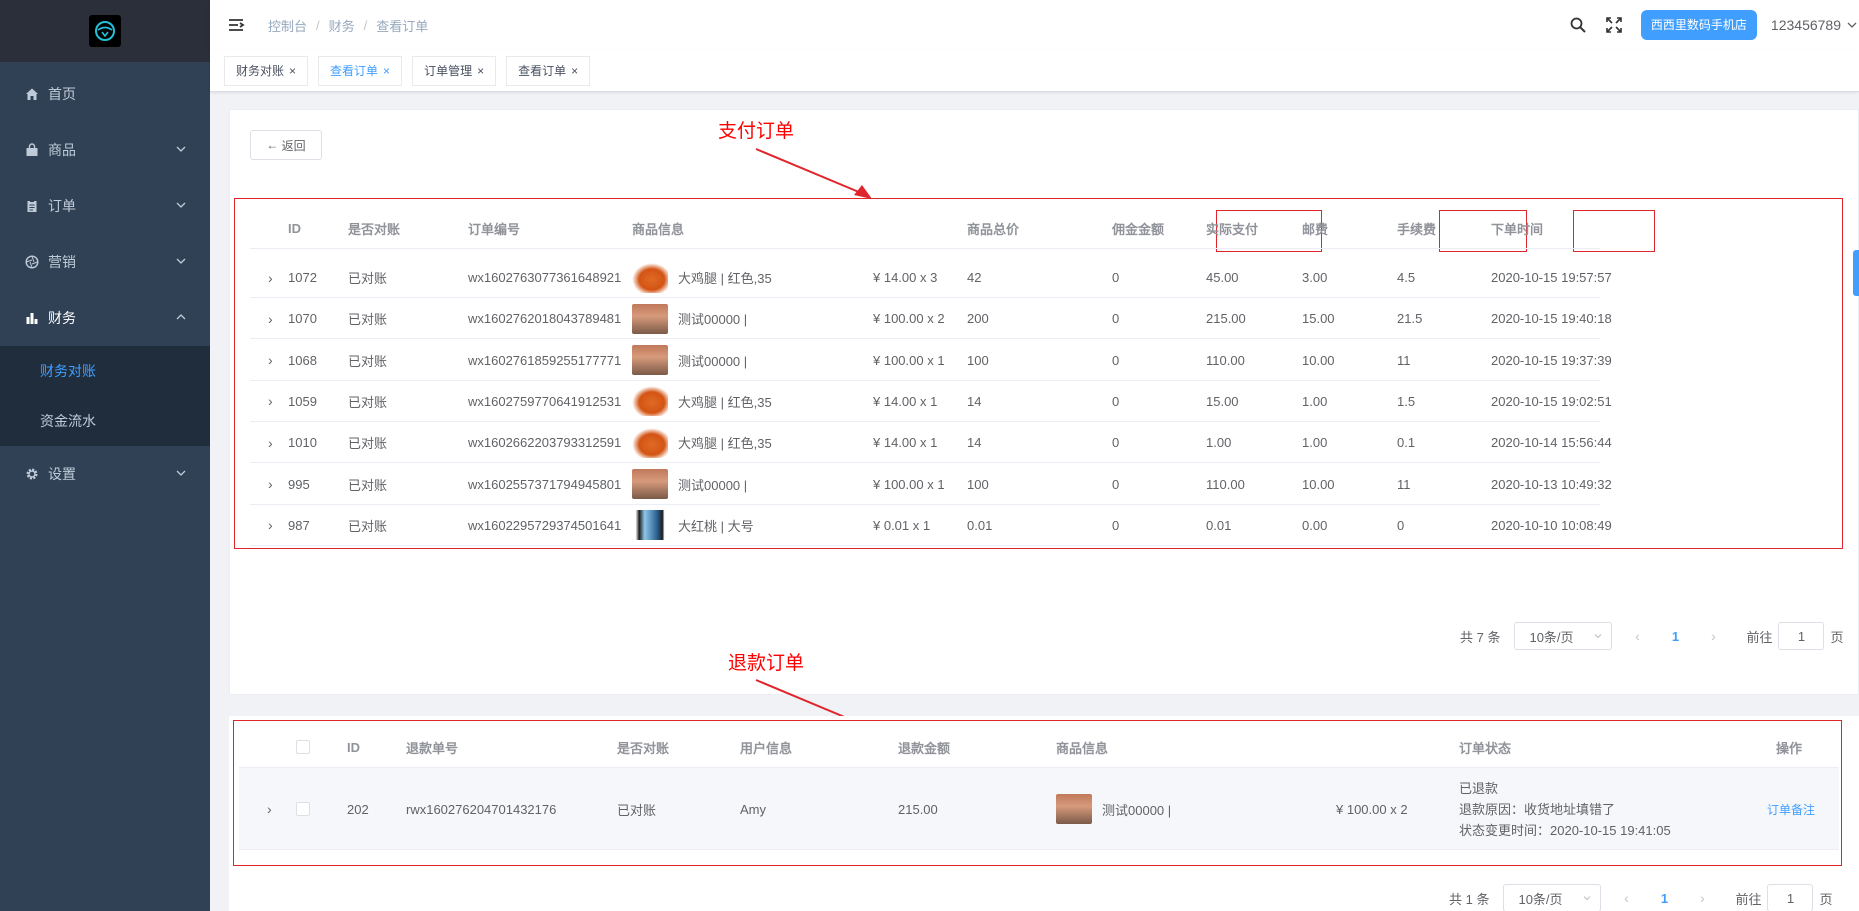 The height and width of the screenshot is (911, 1859). What do you see at coordinates (1479, 788) in the screenshot?
I see `status-text: 已退款` at bounding box center [1479, 788].